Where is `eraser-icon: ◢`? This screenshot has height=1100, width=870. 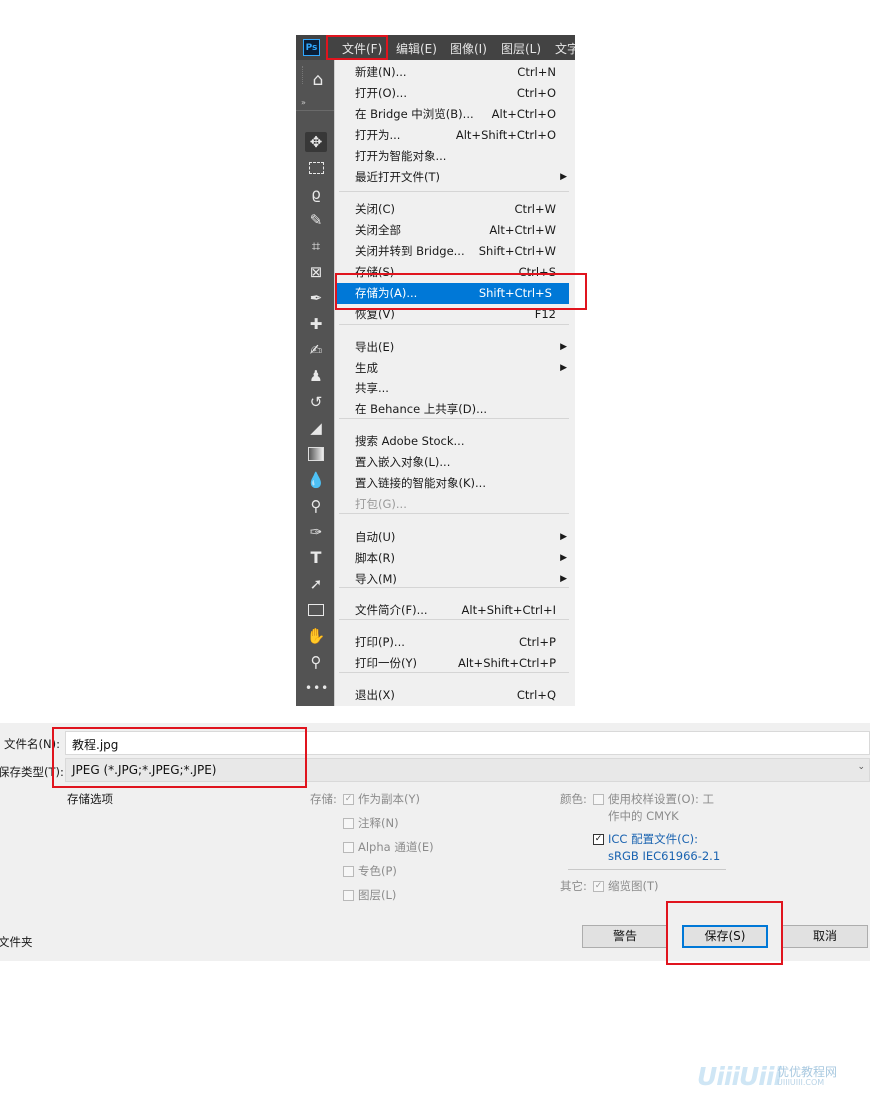
eraser-icon: ◢ is located at coordinates (316, 428).